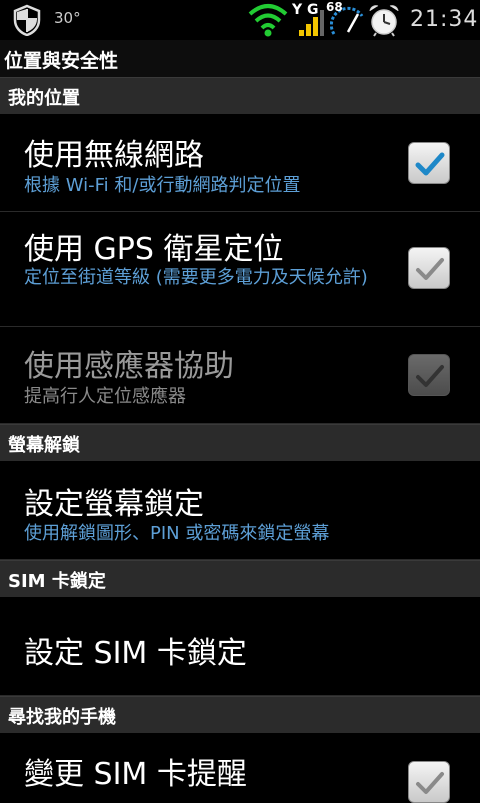  I want to click on setting-use-gps-satellites: 使用 GPS 衛星定位 定位至街道等級 (需要更多電力及天候允許), so click(240, 269).